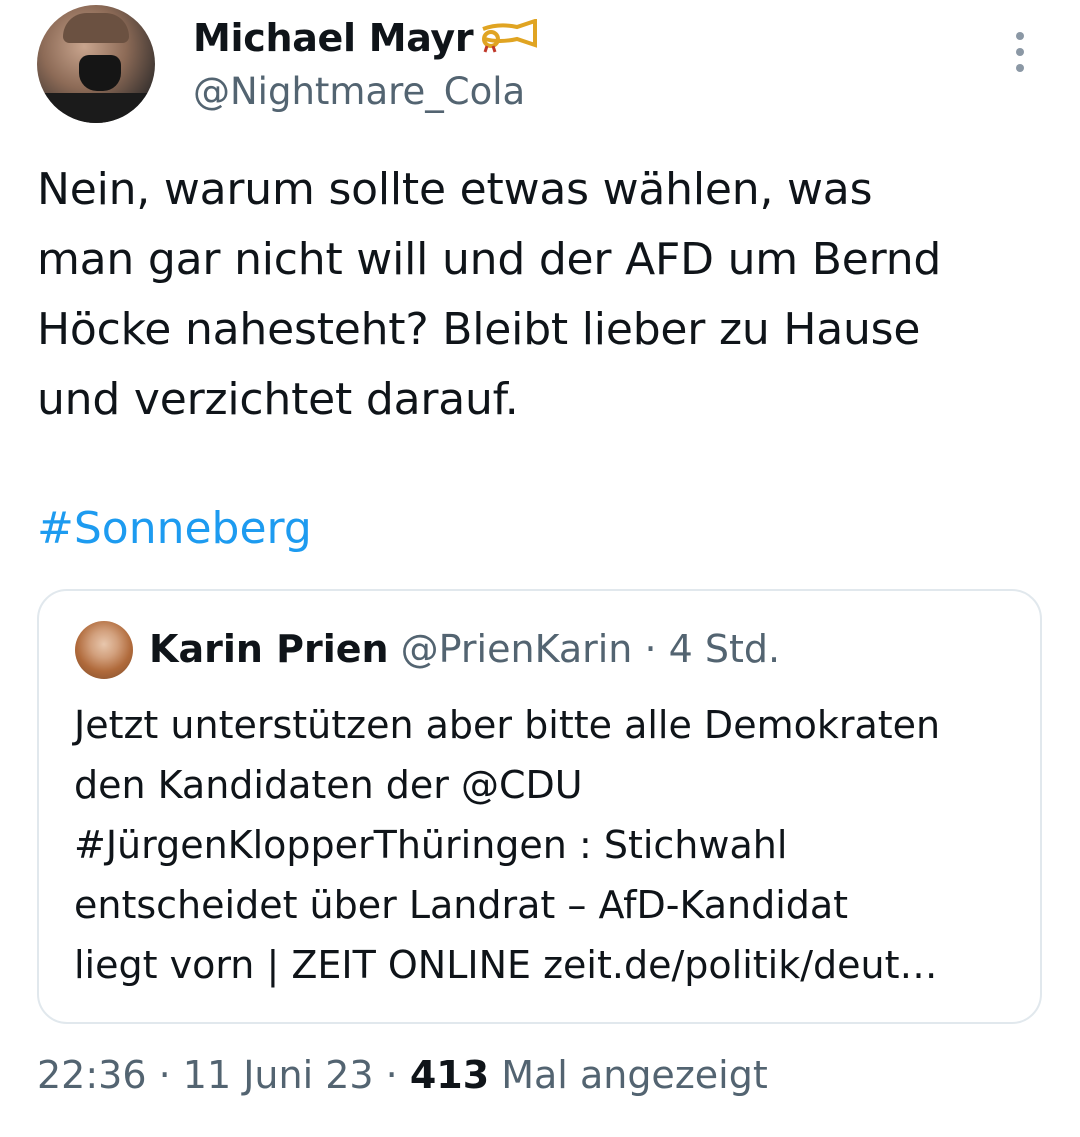  Describe the element at coordinates (104, 650) in the screenshot. I see `quoted-author-avatar` at that location.